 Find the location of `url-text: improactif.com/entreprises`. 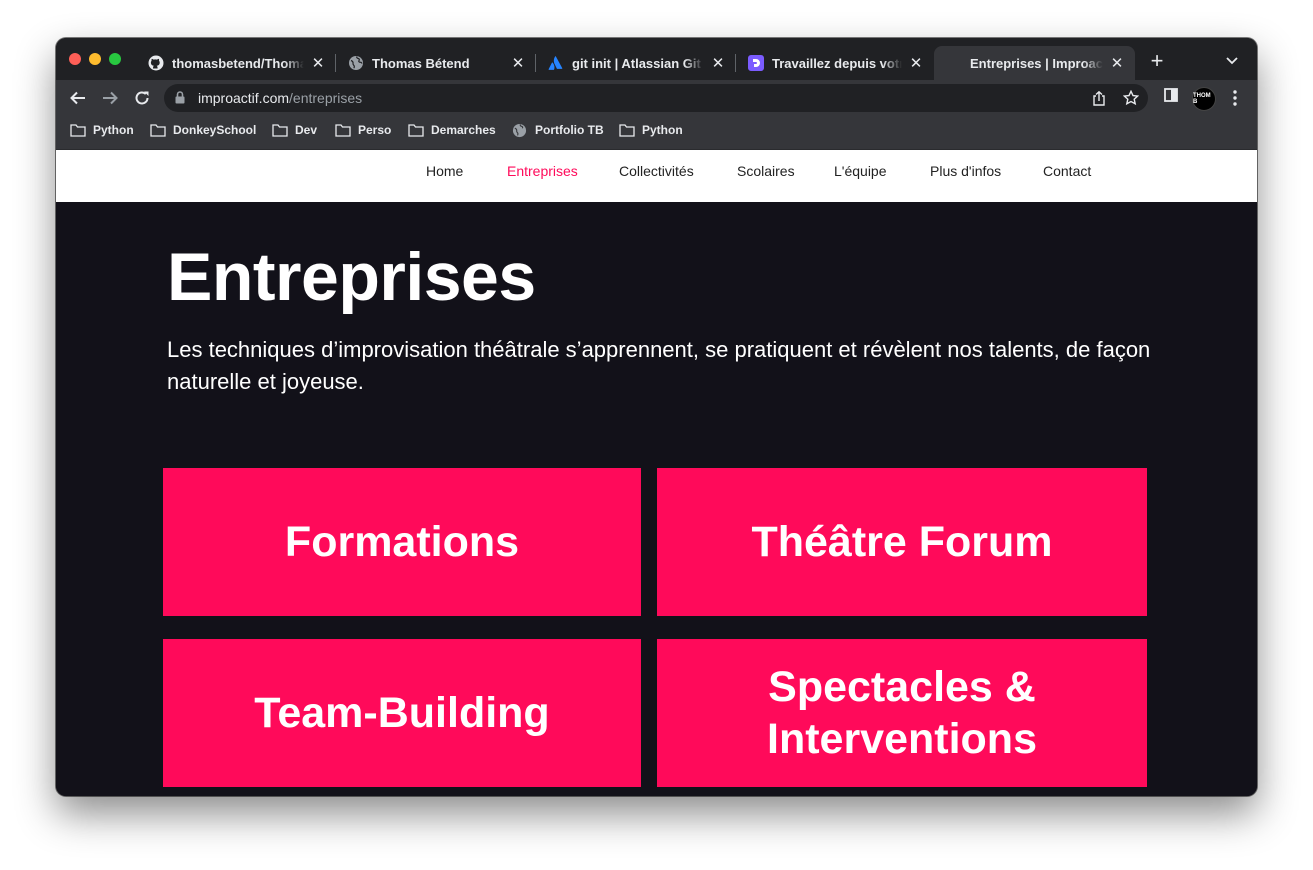

url-text: improactif.com/entreprises is located at coordinates (280, 98).